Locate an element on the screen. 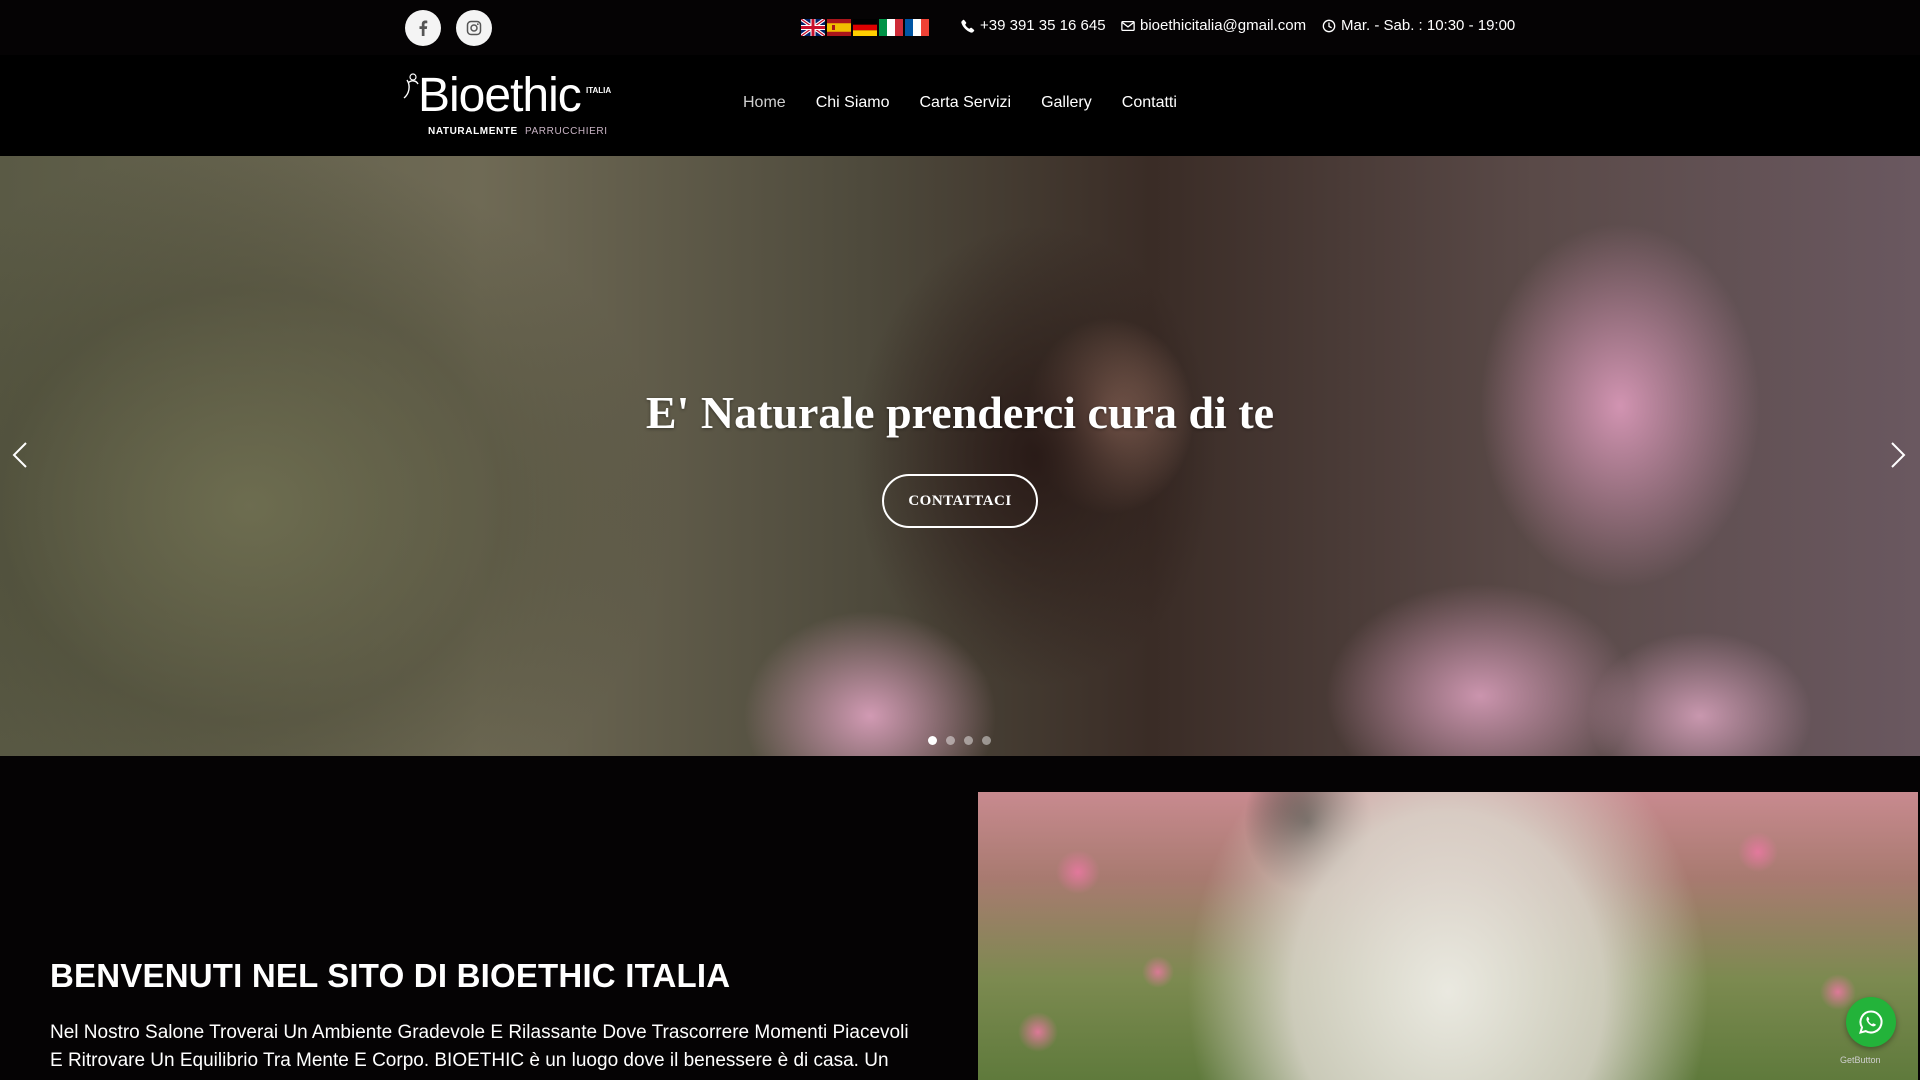  getbutton-credit: GetButton is located at coordinates (1860, 1060).